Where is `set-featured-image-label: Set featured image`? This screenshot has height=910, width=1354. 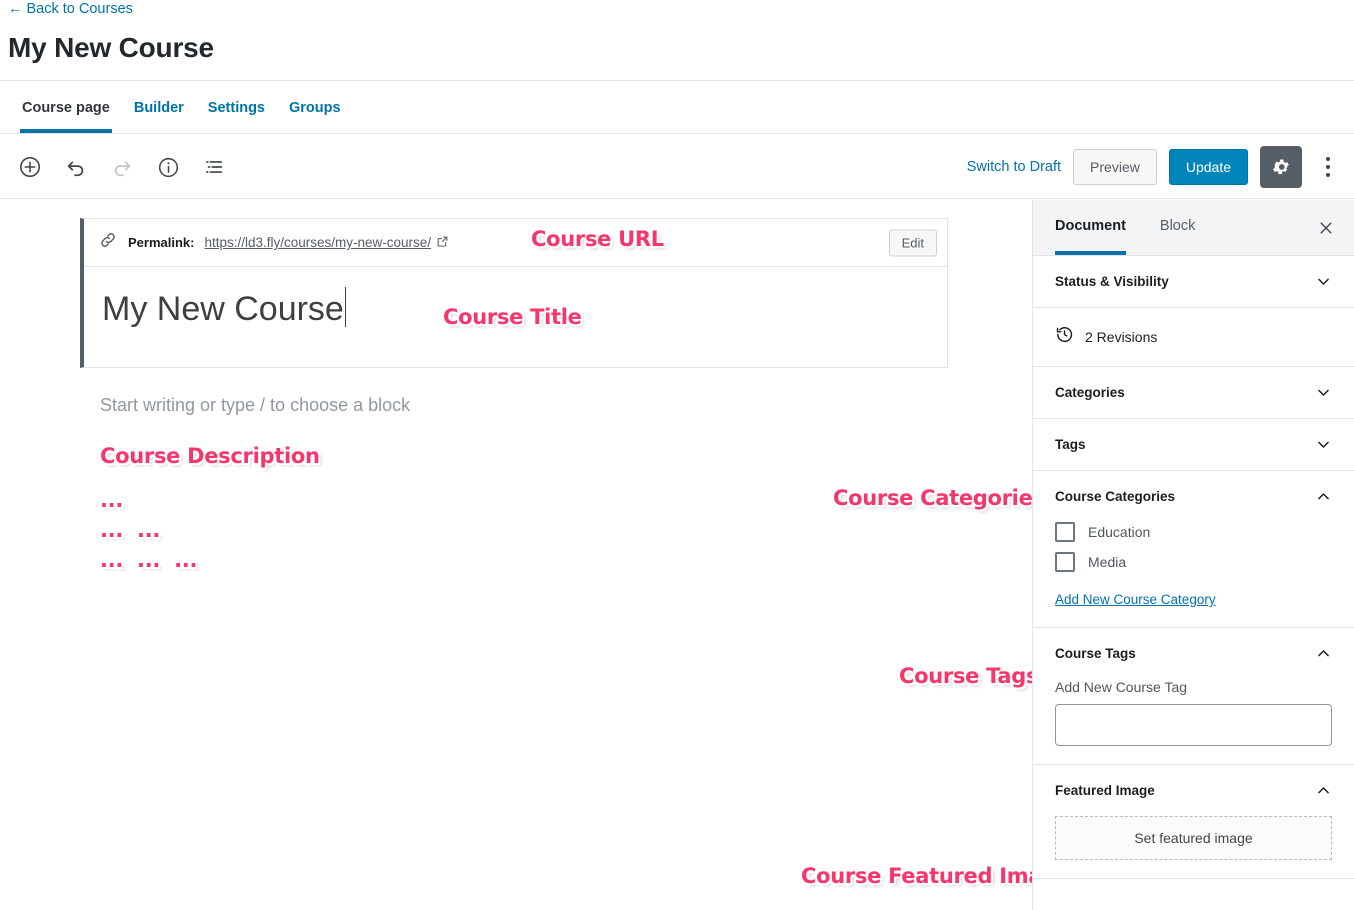
set-featured-image-label: Set featured image is located at coordinates (1193, 838).